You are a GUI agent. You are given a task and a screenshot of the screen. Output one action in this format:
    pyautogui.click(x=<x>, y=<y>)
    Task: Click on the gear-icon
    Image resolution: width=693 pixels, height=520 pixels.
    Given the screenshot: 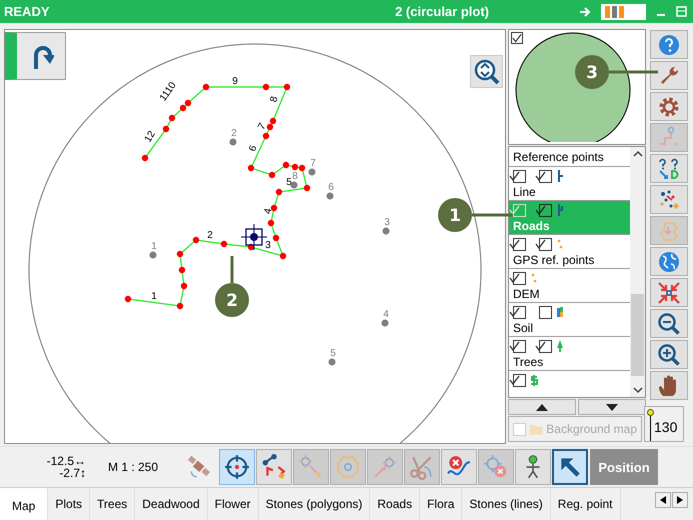 What is the action you would take?
    pyautogui.click(x=669, y=106)
    